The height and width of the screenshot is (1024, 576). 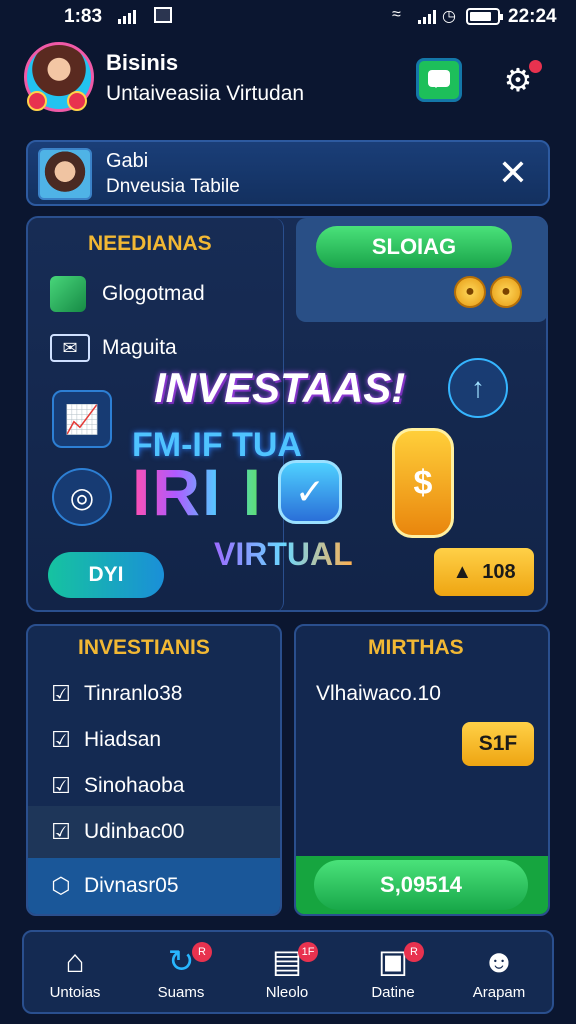 I want to click on list-item-label: Divnasr05, so click(x=131, y=885).